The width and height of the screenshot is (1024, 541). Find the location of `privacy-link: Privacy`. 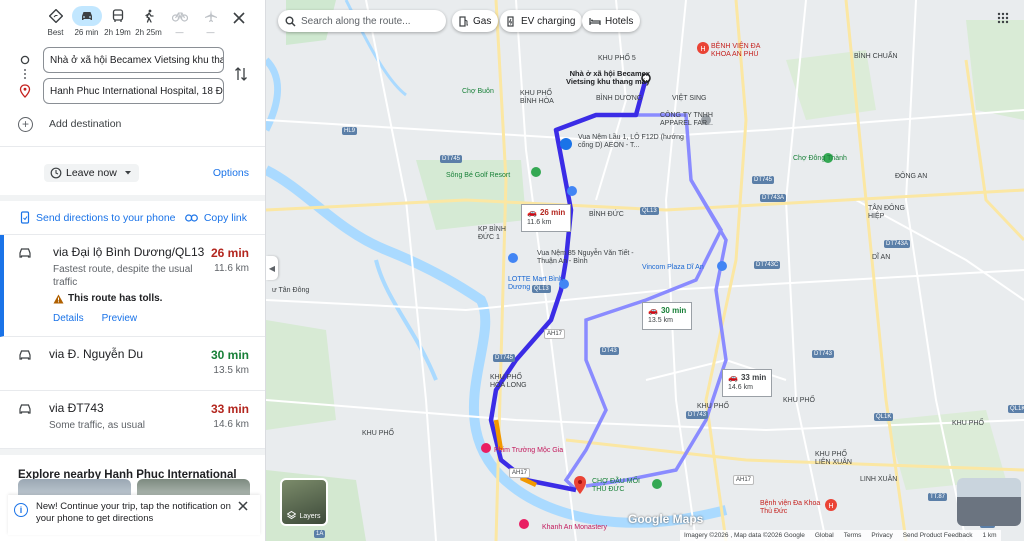

privacy-link: Privacy is located at coordinates (881, 535).